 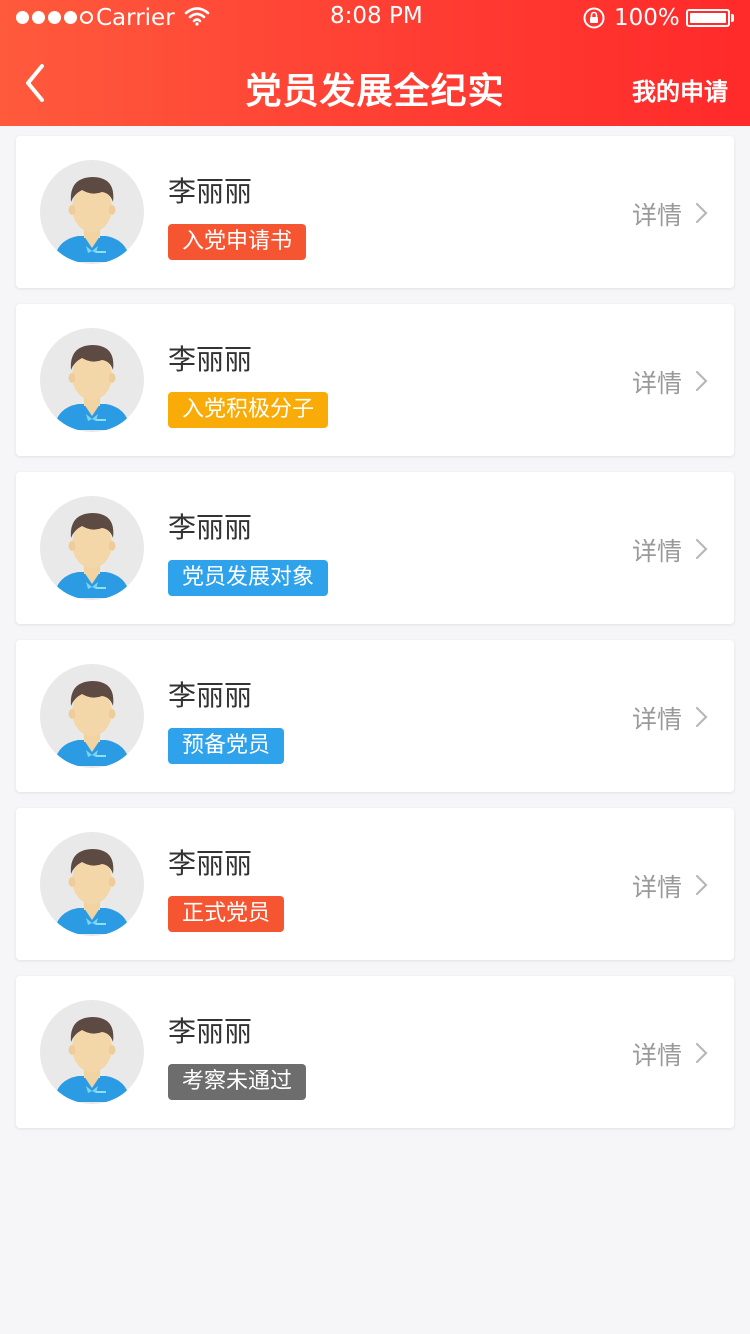 I want to click on battery-icon, so click(x=708, y=18).